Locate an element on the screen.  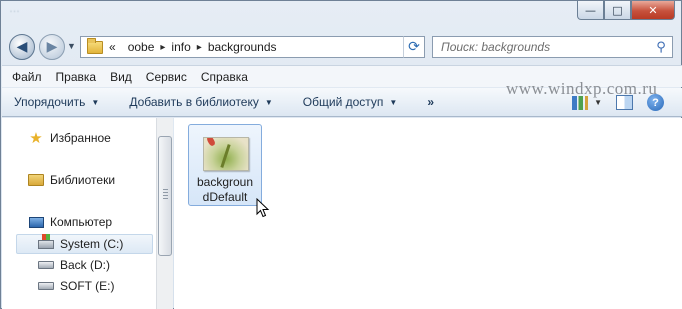
image-thumbnail is located at coordinates (226, 154).